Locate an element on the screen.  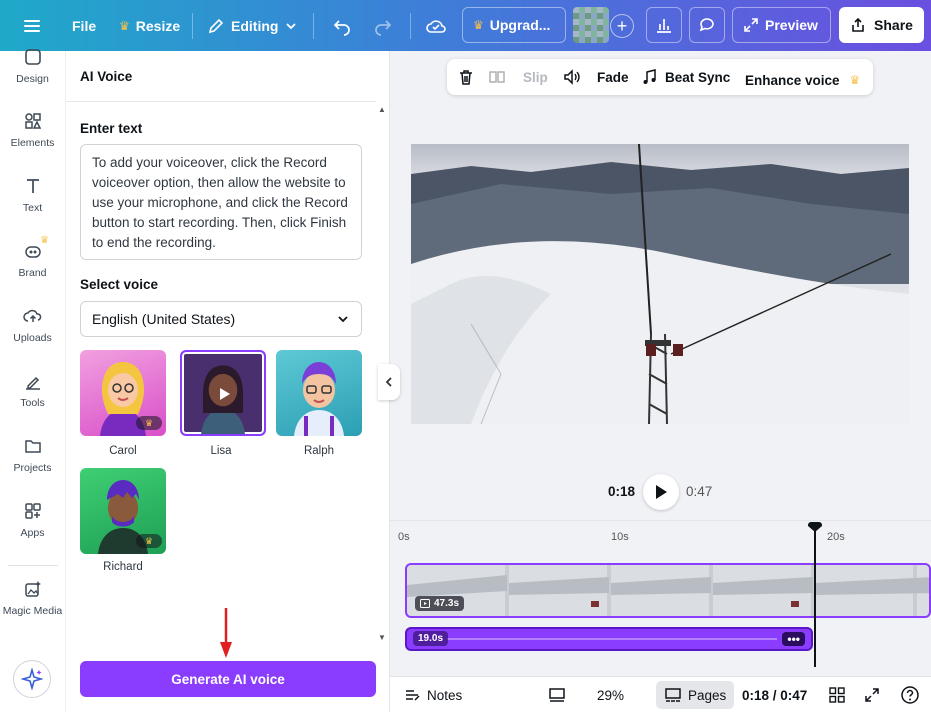
audio-track: 19.0s ••• is located at coordinates (609, 639).